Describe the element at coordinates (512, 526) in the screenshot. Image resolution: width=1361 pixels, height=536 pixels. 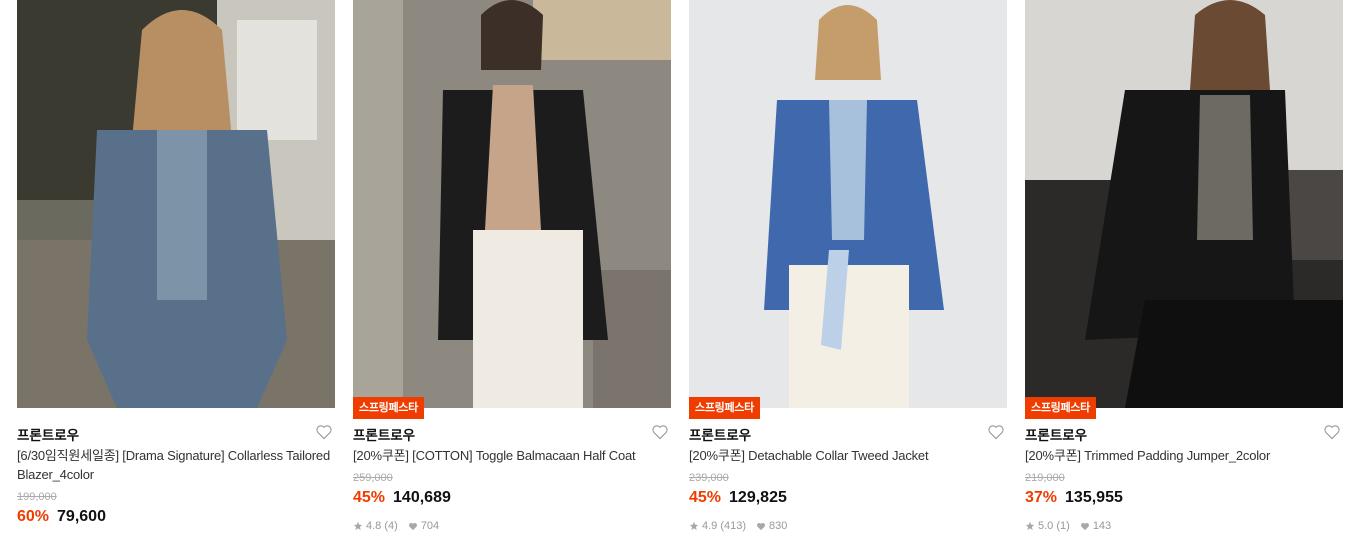
I see `product-meta: 4.8 (4) 704` at that location.